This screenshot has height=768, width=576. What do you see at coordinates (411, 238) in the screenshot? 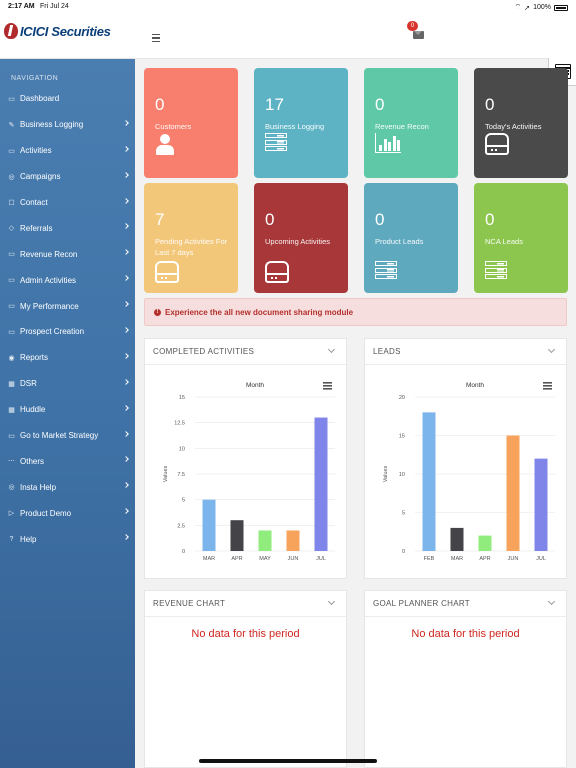
I see `tile-product-leads: 0 Product Leads` at bounding box center [411, 238].